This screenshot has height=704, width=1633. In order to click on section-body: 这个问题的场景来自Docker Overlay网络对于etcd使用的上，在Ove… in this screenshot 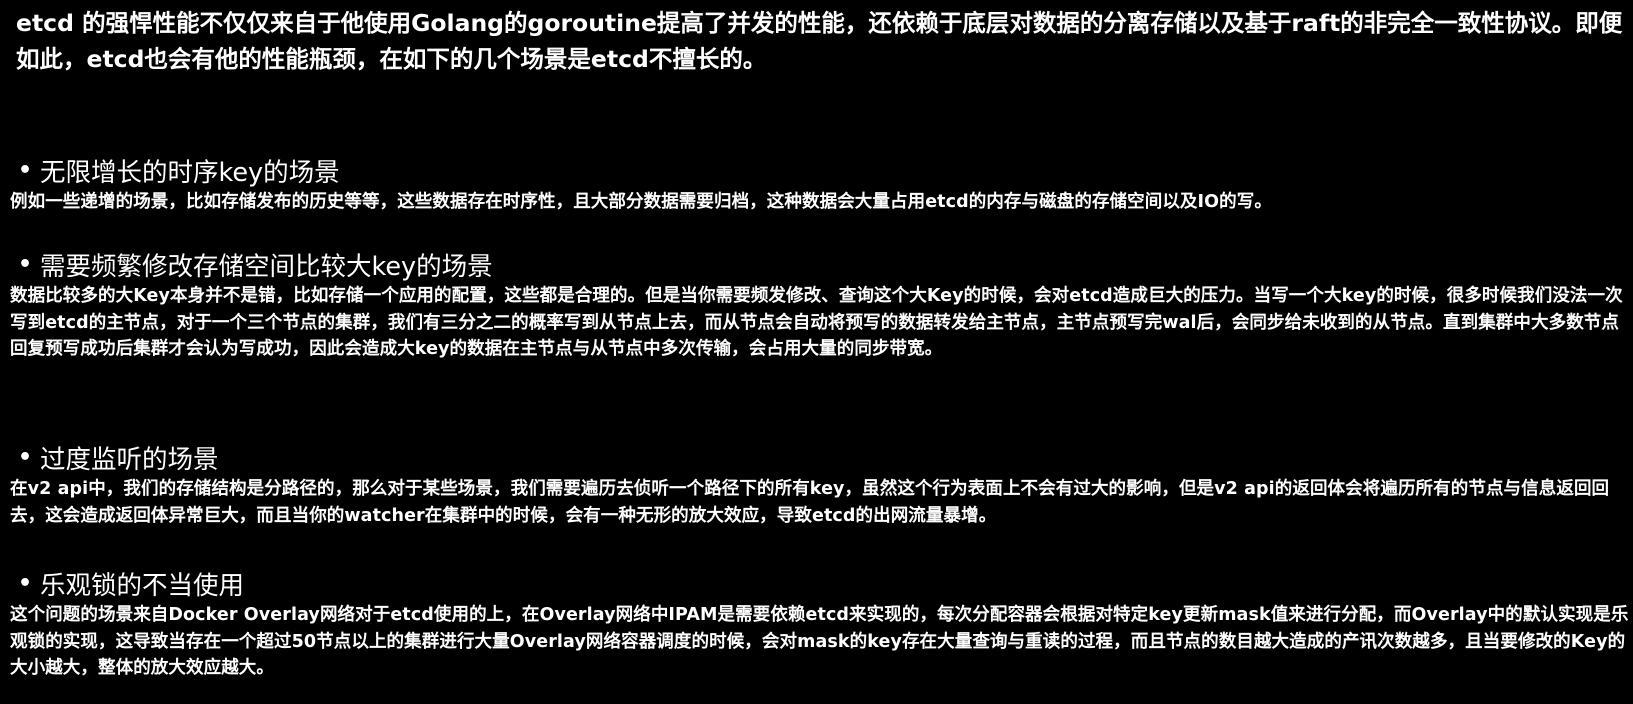, I will do `click(819, 642)`.